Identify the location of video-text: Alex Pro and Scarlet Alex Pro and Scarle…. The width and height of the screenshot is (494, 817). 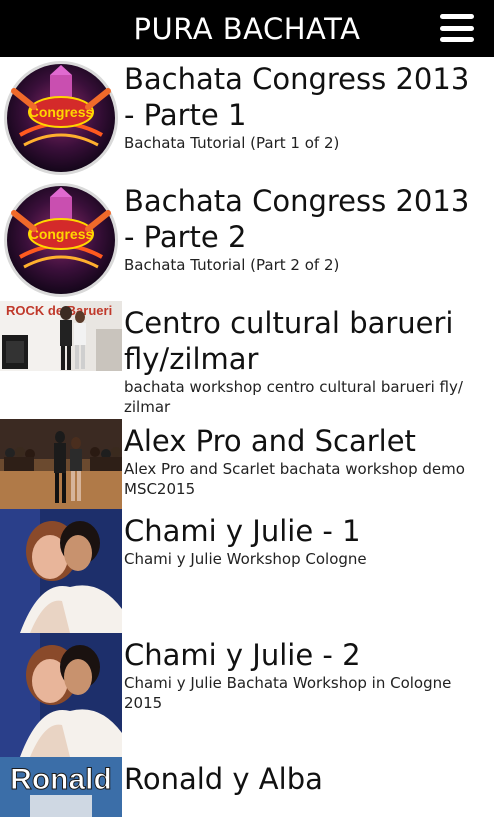
(308, 459).